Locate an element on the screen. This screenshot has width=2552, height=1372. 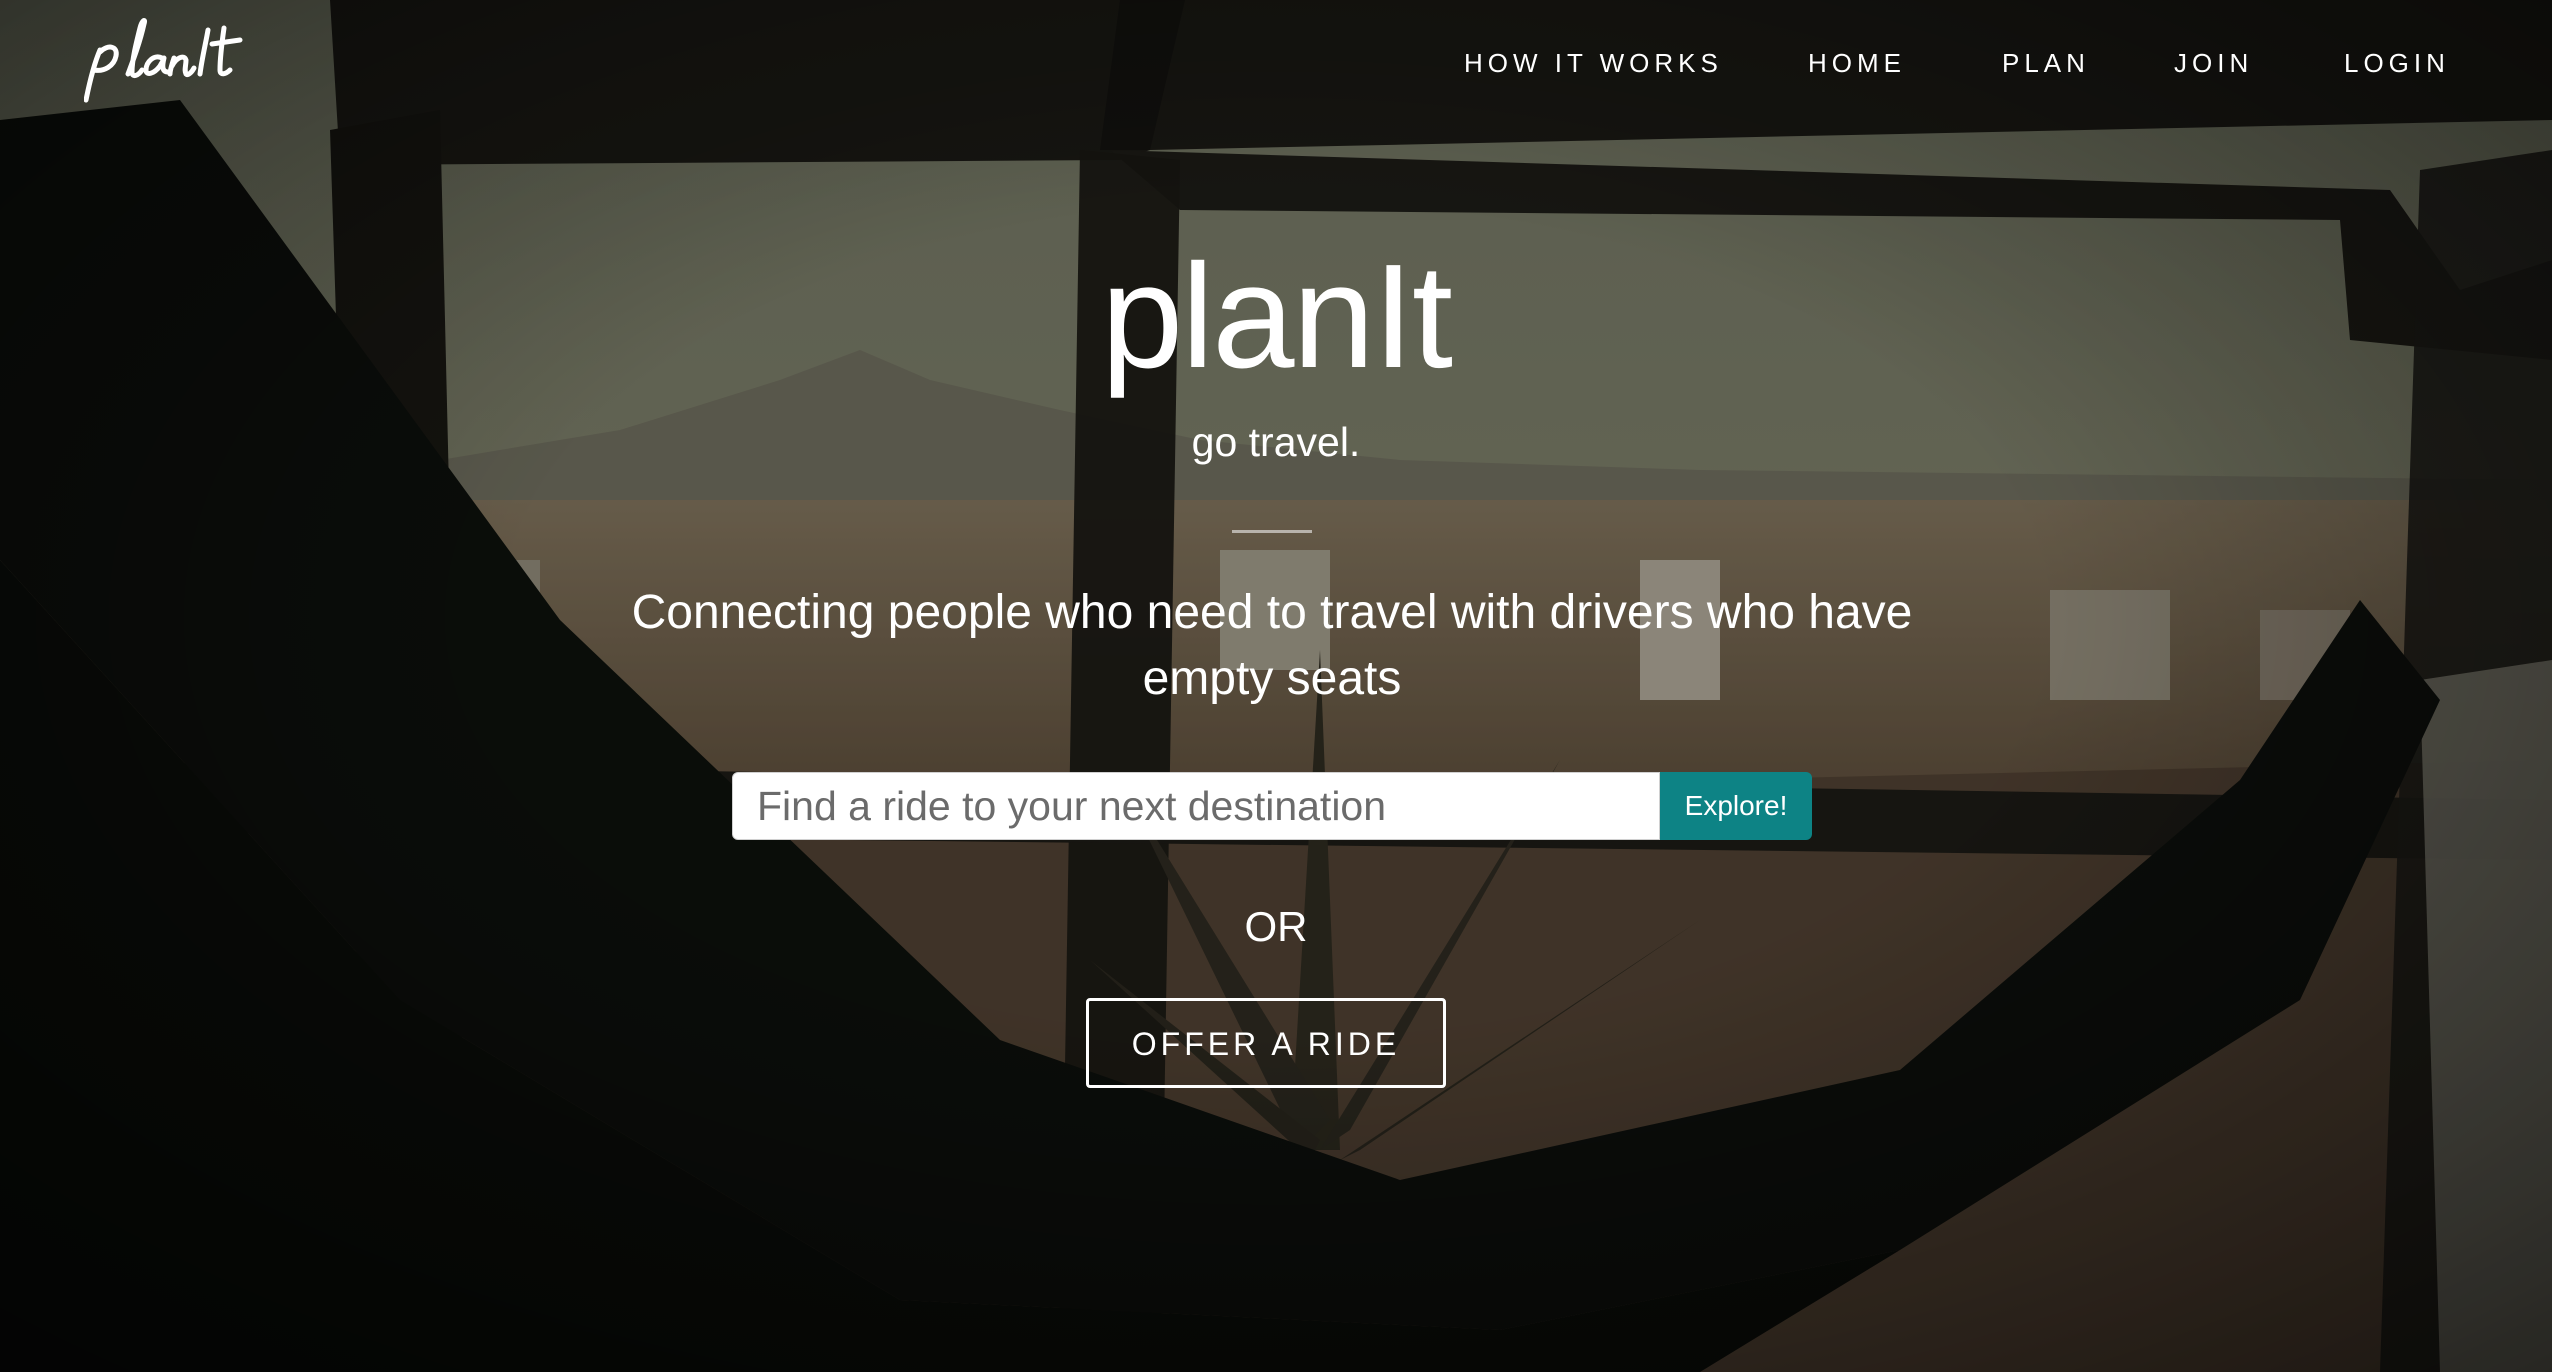
hero-title: planIt is located at coordinates (1276, 316).